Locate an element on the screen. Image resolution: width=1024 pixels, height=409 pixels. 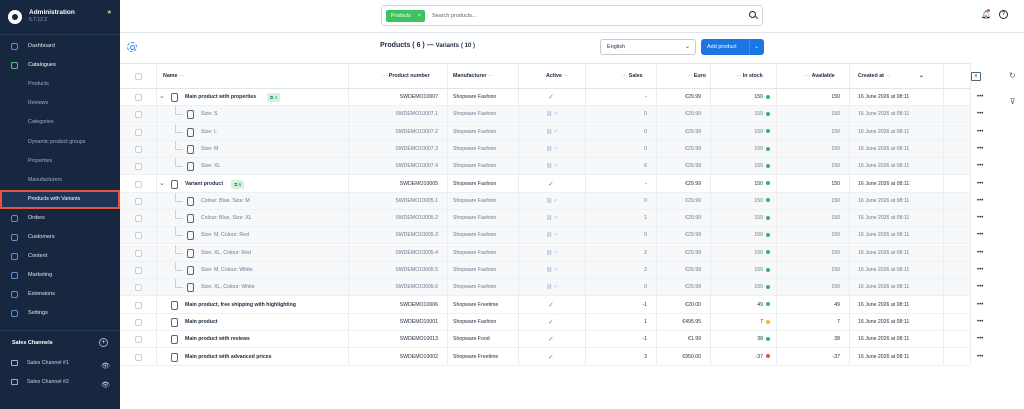
sidebar-item-categories: Categories is located at coordinates (60, 122).